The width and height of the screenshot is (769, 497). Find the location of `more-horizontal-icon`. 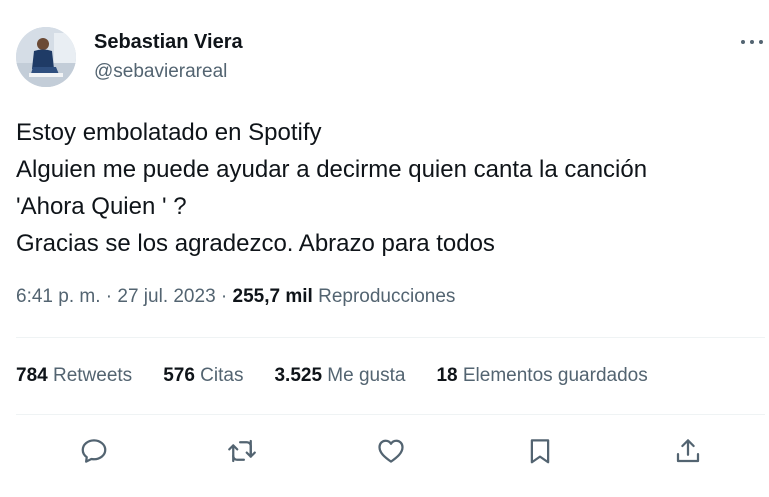

more-horizontal-icon is located at coordinates (752, 42).